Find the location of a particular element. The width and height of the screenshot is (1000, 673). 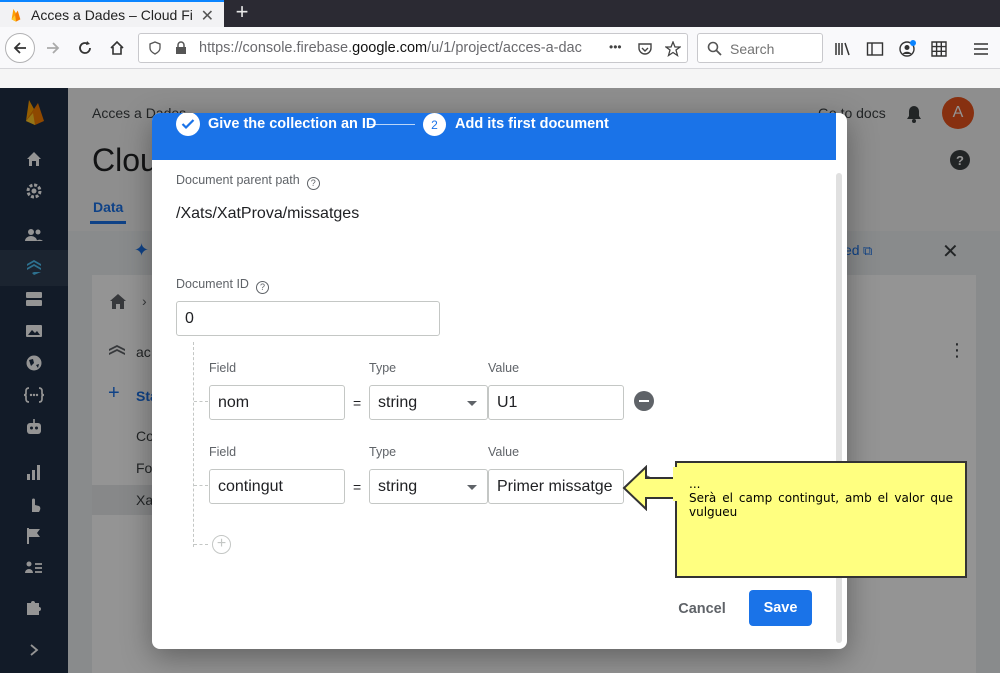

reload-button is located at coordinates (85, 48).